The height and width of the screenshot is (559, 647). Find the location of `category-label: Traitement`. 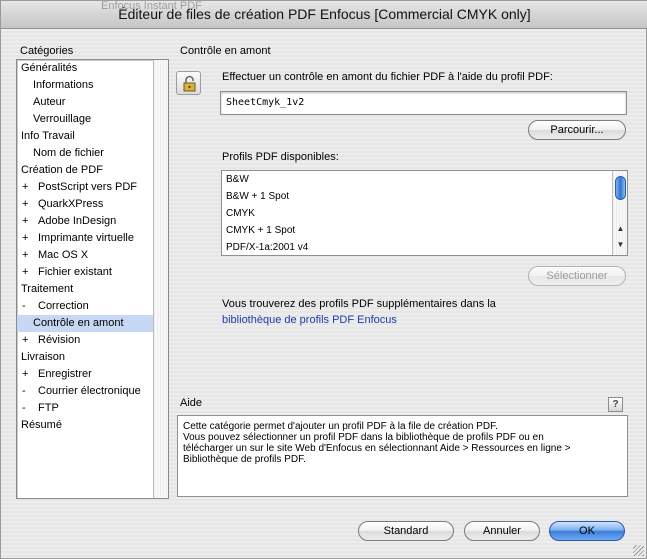

category-label: Traitement is located at coordinates (47, 289).